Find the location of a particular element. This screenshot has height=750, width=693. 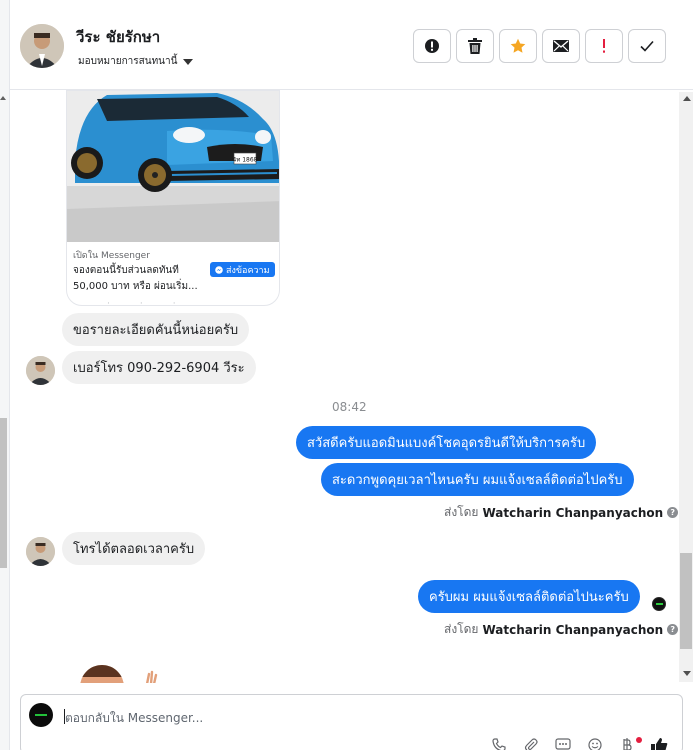

alert-circle-icon is located at coordinates (432, 46).